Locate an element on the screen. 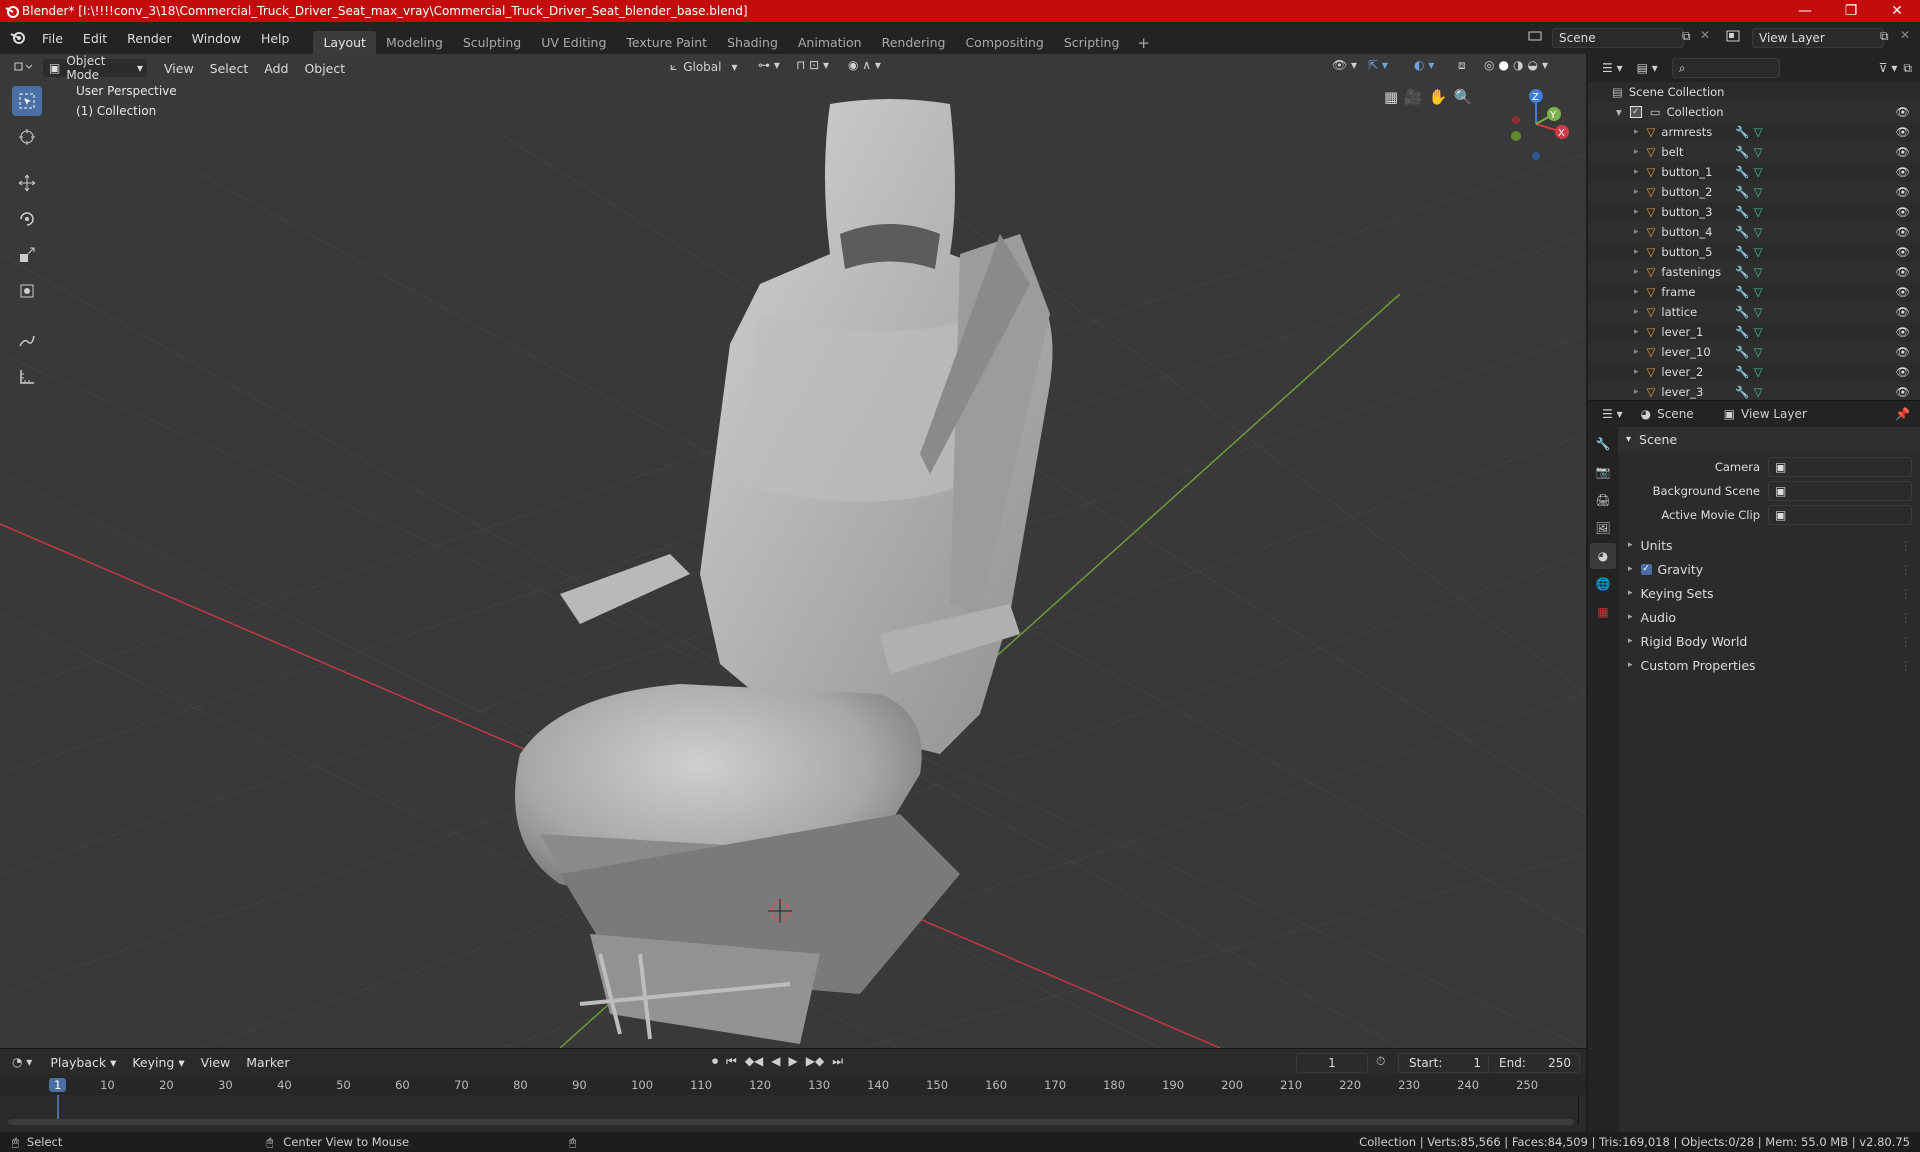 The width and height of the screenshot is (1920, 1152). pivot-point-icon: ⊶ ▾ is located at coordinates (769, 65).